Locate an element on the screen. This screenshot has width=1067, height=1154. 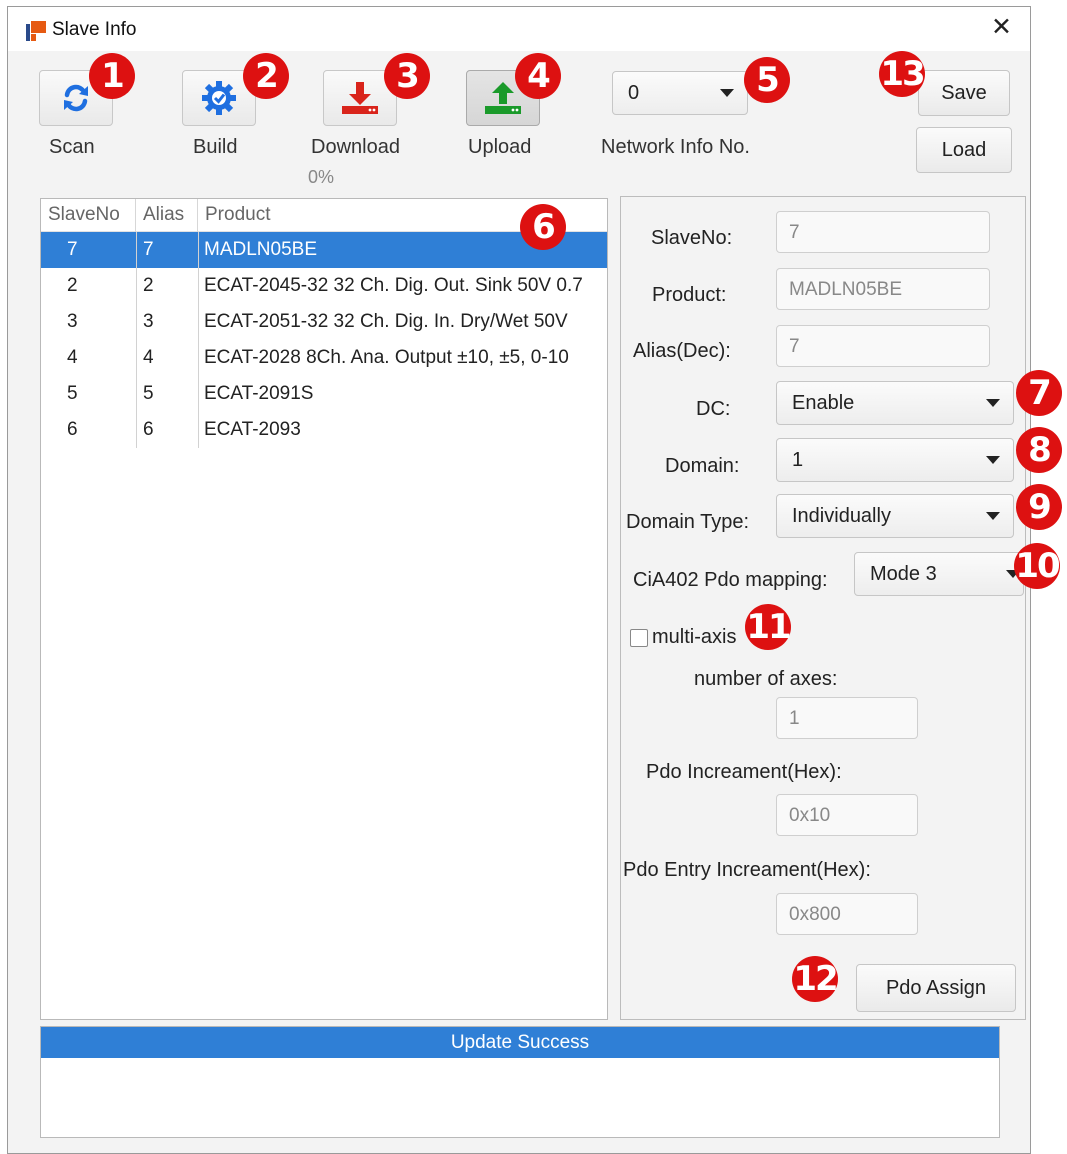
pdo-entry-increment-label: Pdo Entry Increament(Hex): is located at coordinates (747, 870).